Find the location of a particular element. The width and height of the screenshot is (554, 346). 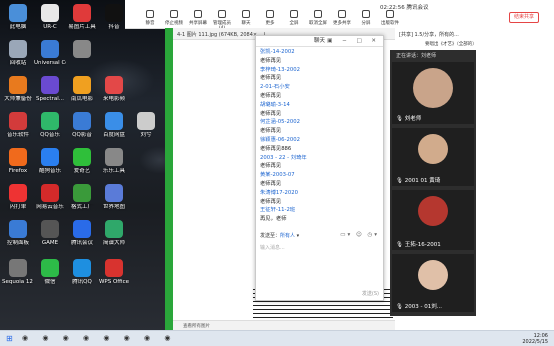

desktop-icon: 简谱大师 is located at coordinates (114, 233).